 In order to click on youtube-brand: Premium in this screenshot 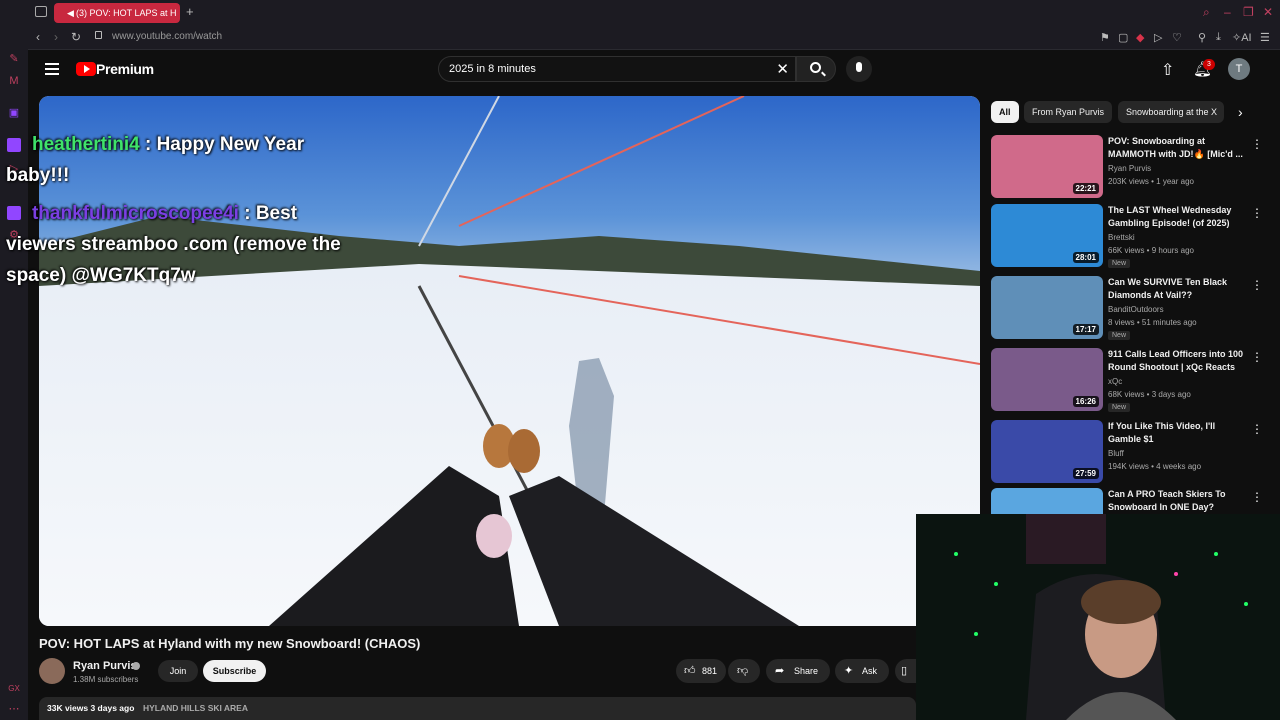, I will do `click(125, 69)`.